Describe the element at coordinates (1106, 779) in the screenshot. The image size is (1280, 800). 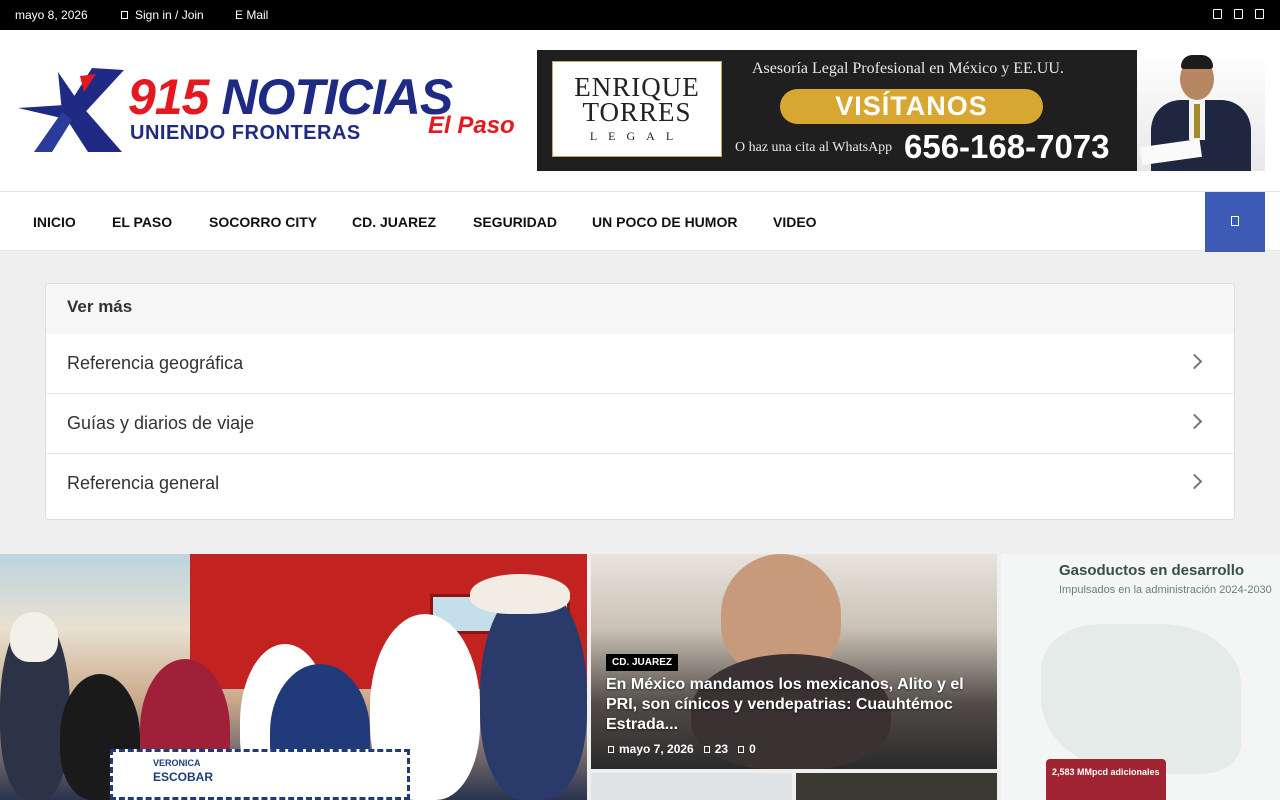
I see `infographic-stat: 2,583 MMpcd adicionales` at that location.